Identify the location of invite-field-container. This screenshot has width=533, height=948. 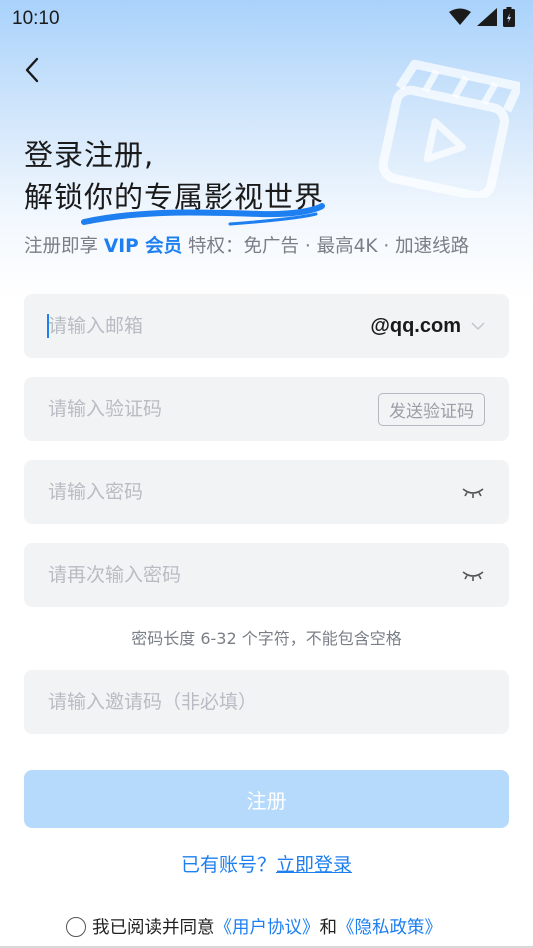
(266, 702).